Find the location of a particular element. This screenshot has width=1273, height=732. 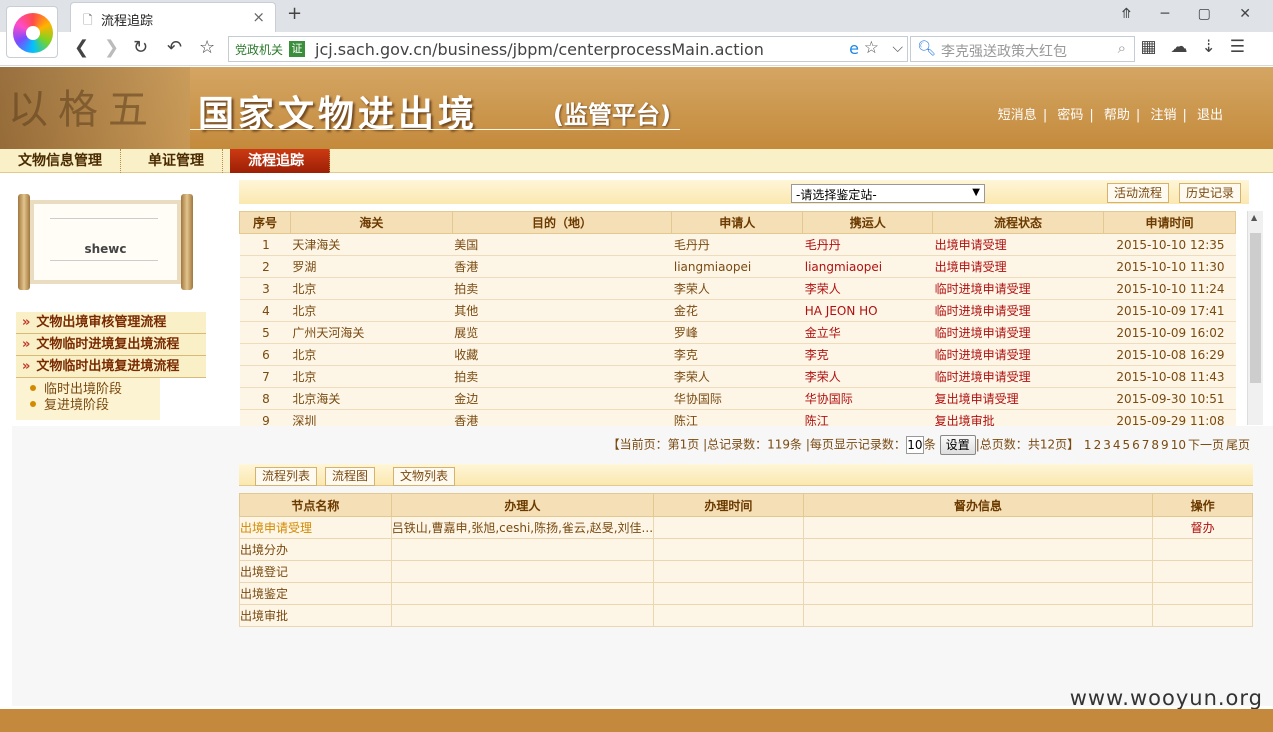

page-size-input: 10 is located at coordinates (914, 445).